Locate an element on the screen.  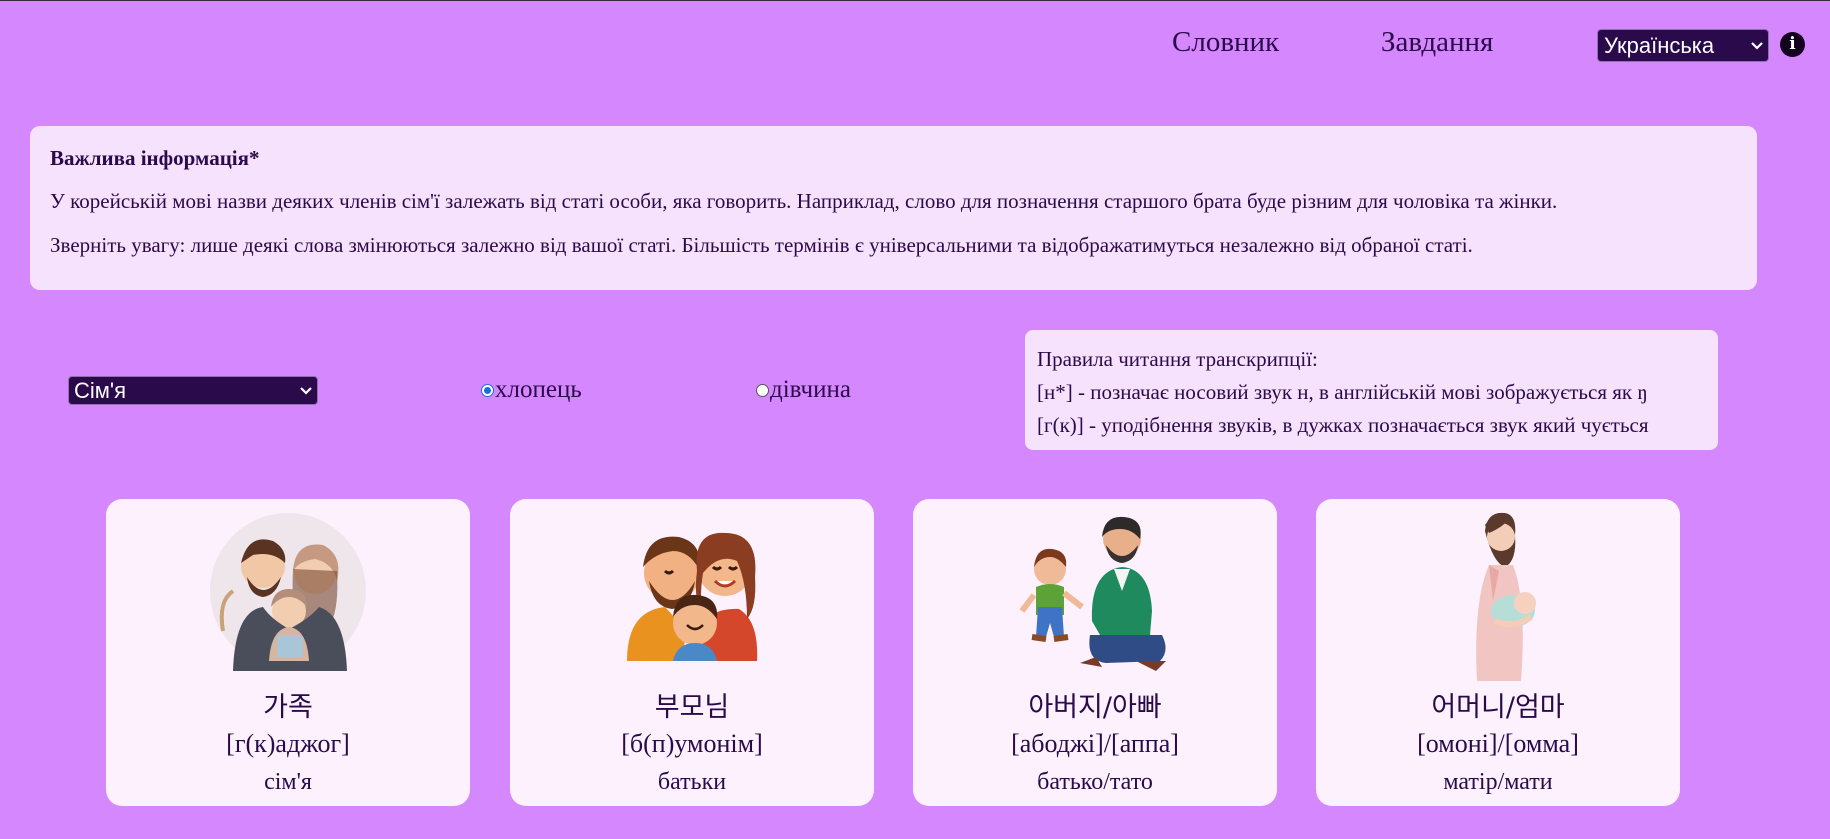
card-korean-word: 부모님 is located at coordinates (692, 707).